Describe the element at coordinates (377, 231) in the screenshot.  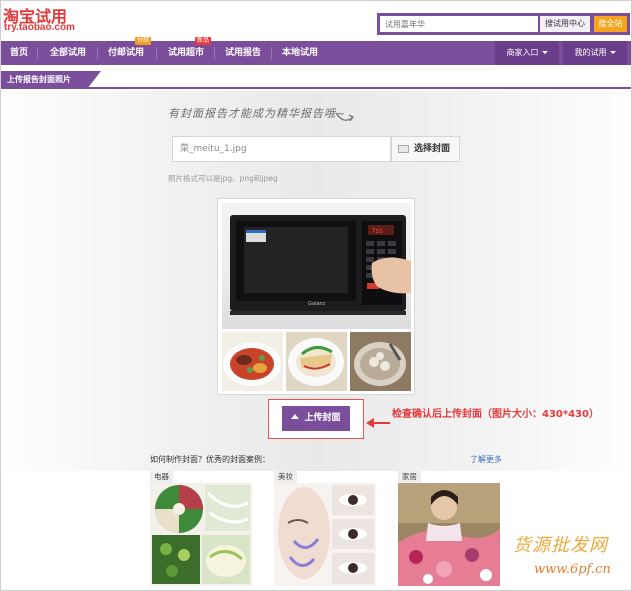
I see `svg-text: TSS` at that location.